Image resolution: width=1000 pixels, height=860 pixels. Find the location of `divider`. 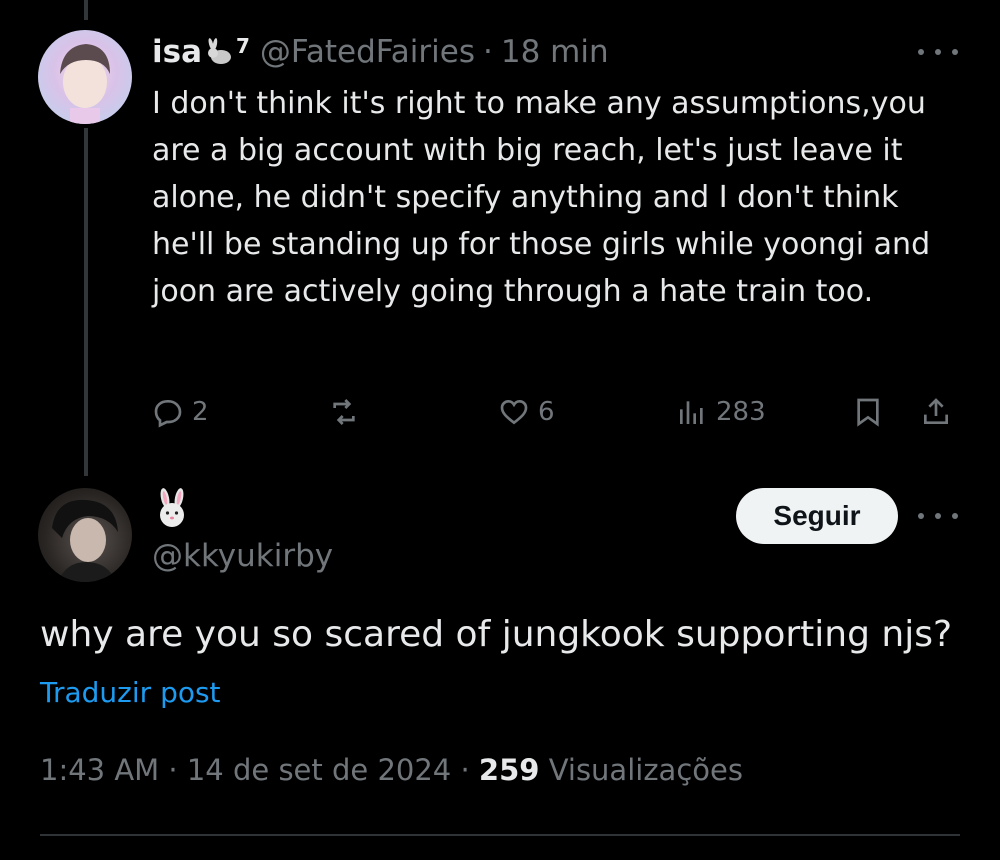

divider is located at coordinates (500, 835).